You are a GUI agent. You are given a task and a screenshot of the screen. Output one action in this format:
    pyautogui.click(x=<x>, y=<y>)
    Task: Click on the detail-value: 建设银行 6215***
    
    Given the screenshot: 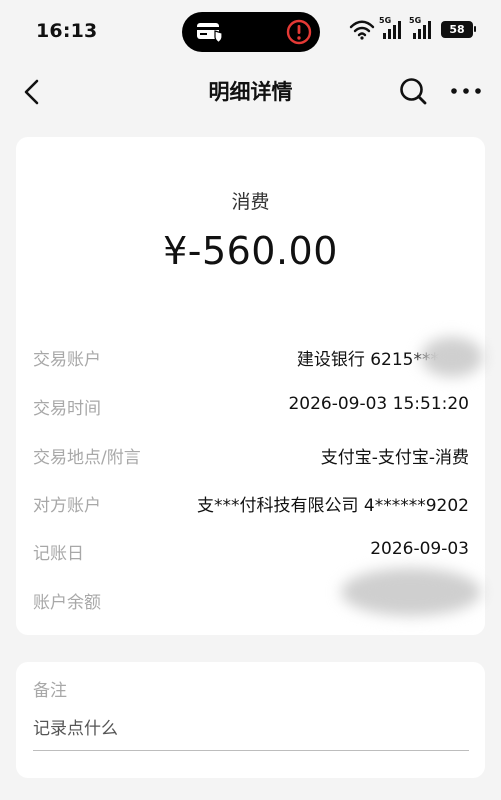 What is the action you would take?
    pyautogui.click(x=367, y=360)
    